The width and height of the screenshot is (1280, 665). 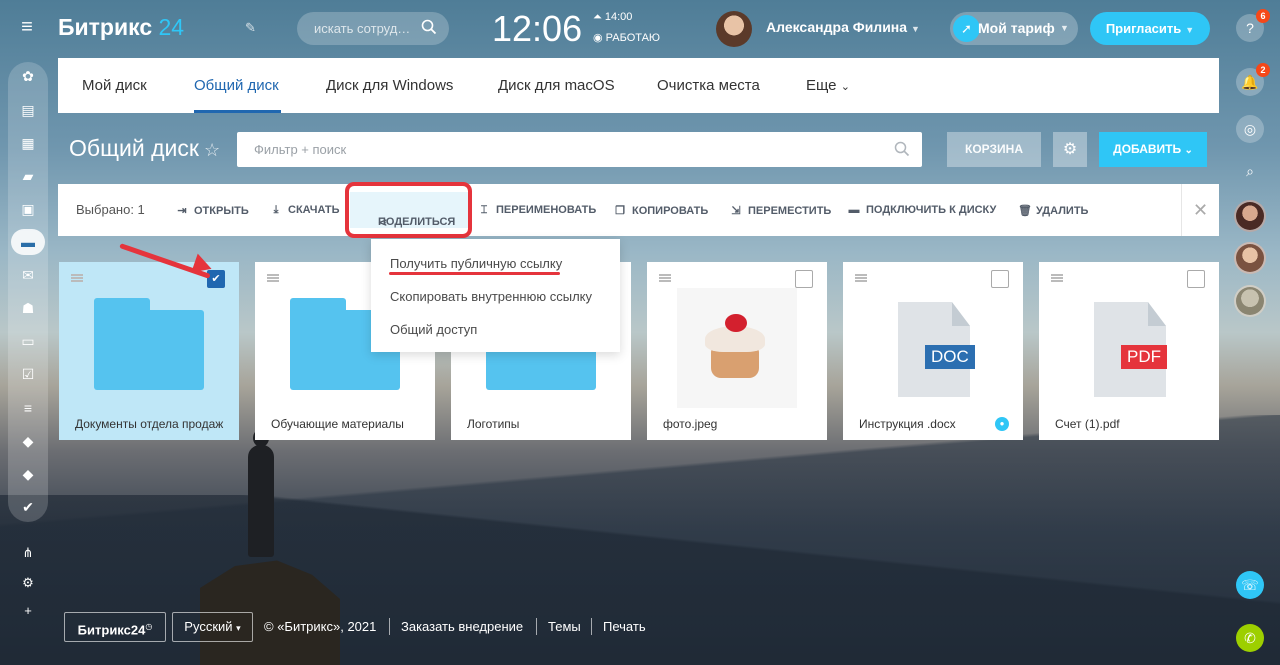 I want to click on active-tab-indicator, so click(x=237, y=111).